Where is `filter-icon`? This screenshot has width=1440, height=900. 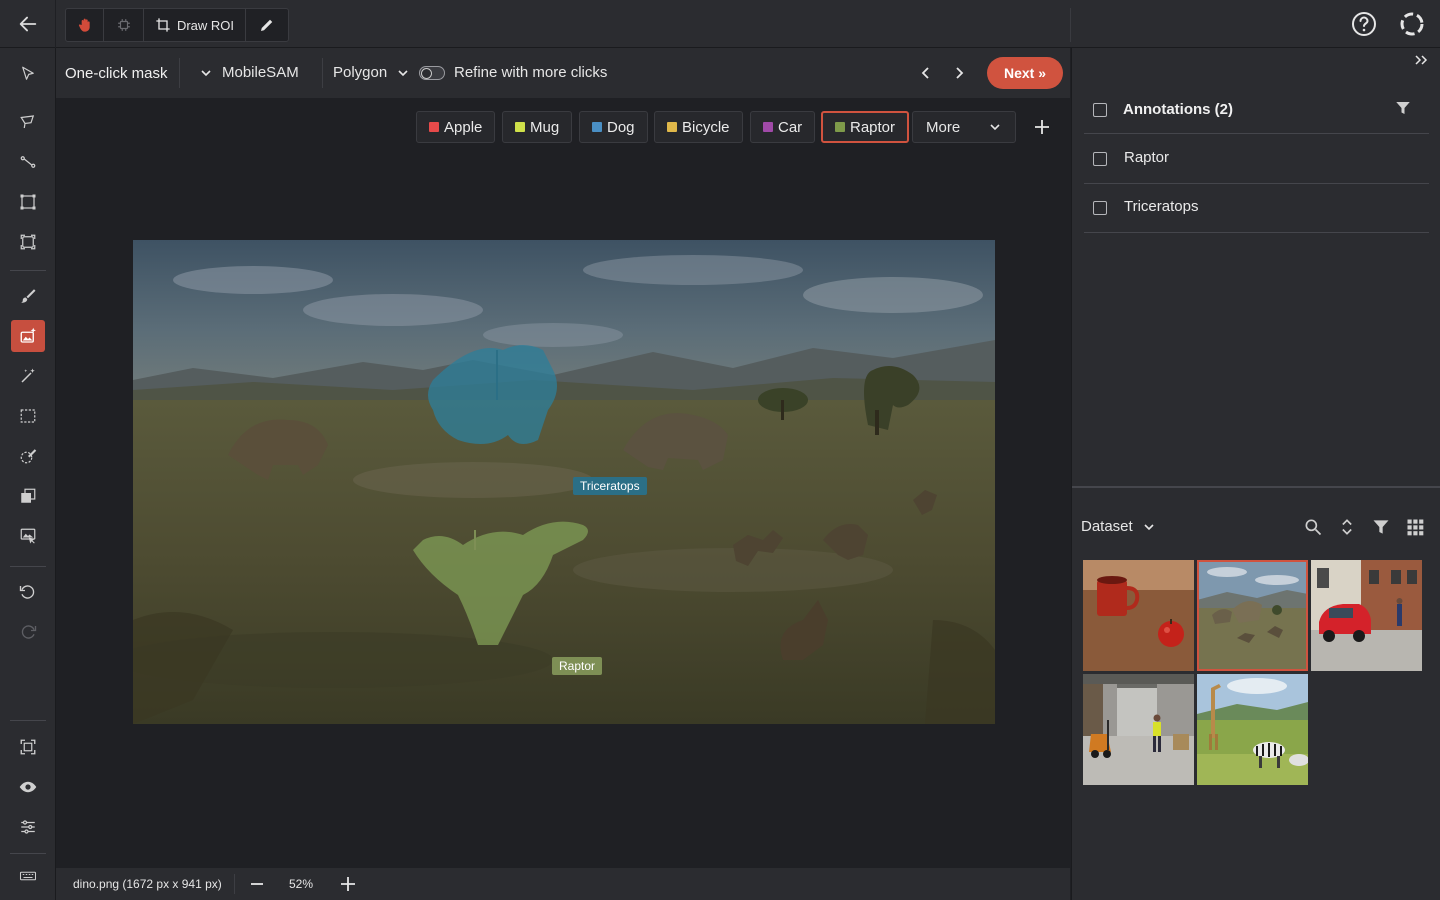 filter-icon is located at coordinates (1381, 527).